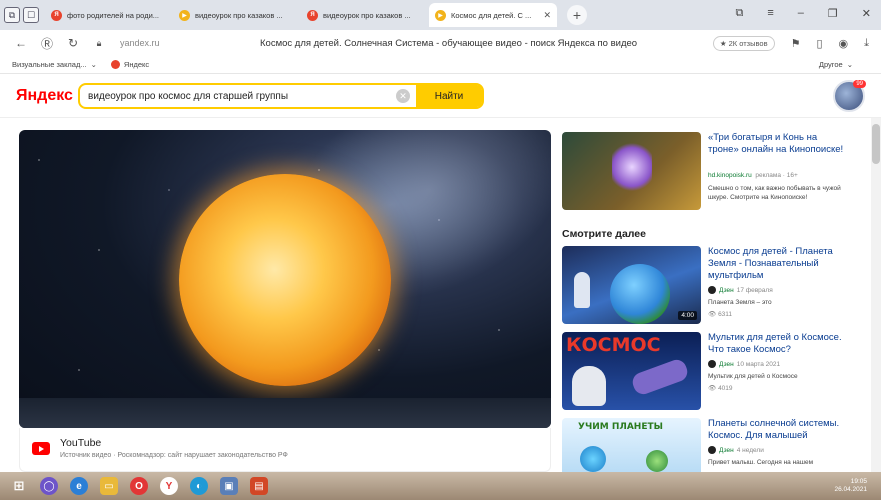 This screenshot has height=500, width=881. Describe the element at coordinates (740, 13) in the screenshot. I see `bookmark-manager-icon: ⧉` at that location.